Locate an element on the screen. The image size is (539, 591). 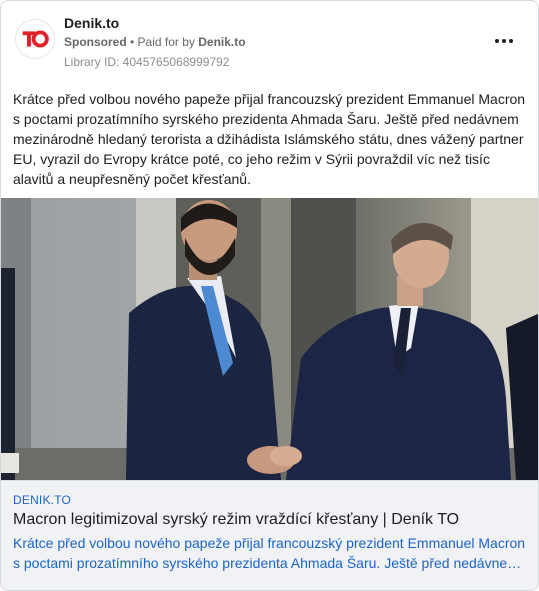
more-options-button is located at coordinates (504, 41).